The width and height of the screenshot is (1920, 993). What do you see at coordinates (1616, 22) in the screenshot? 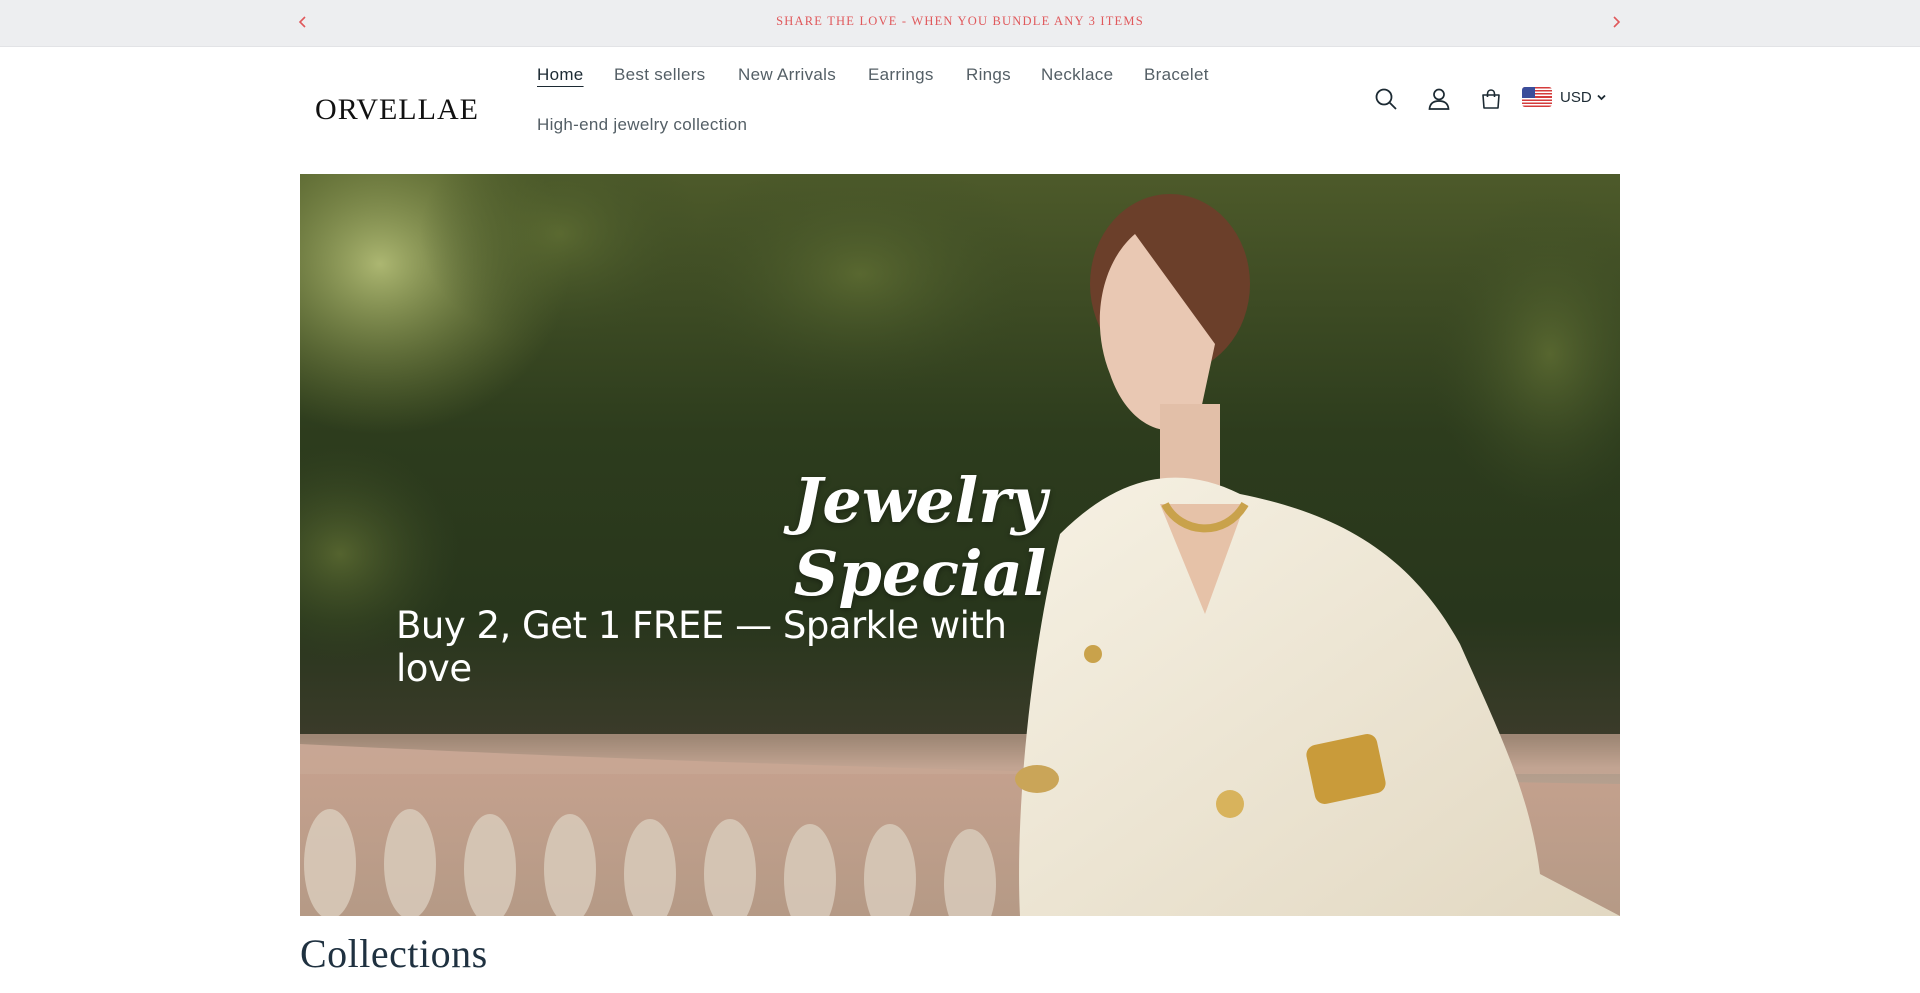
I see `chevron-right-icon` at bounding box center [1616, 22].